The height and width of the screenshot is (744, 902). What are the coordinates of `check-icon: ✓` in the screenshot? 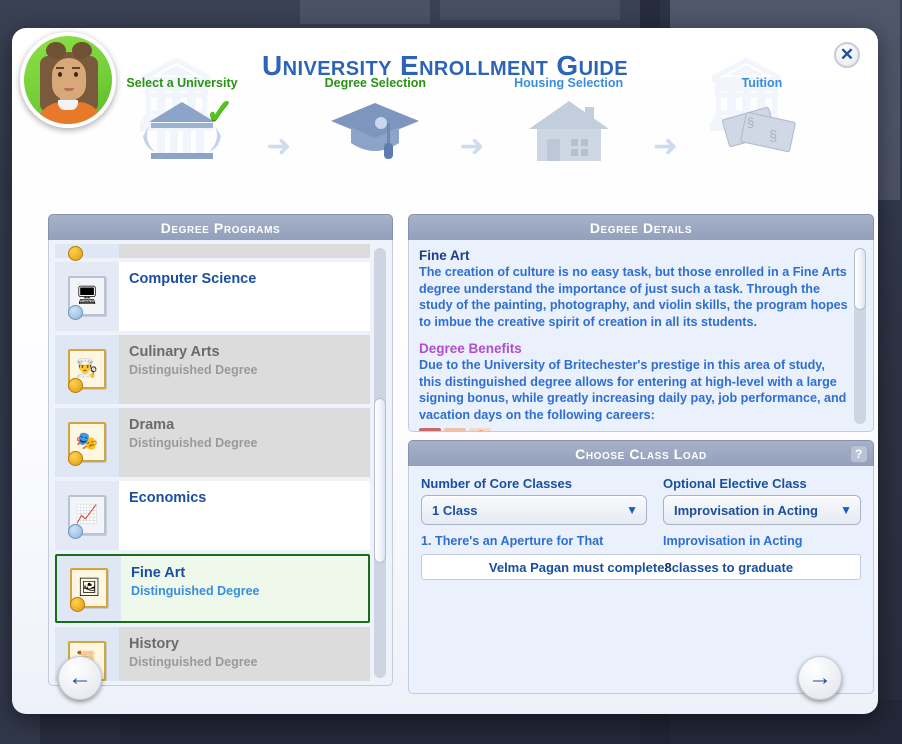 It's located at (220, 112).